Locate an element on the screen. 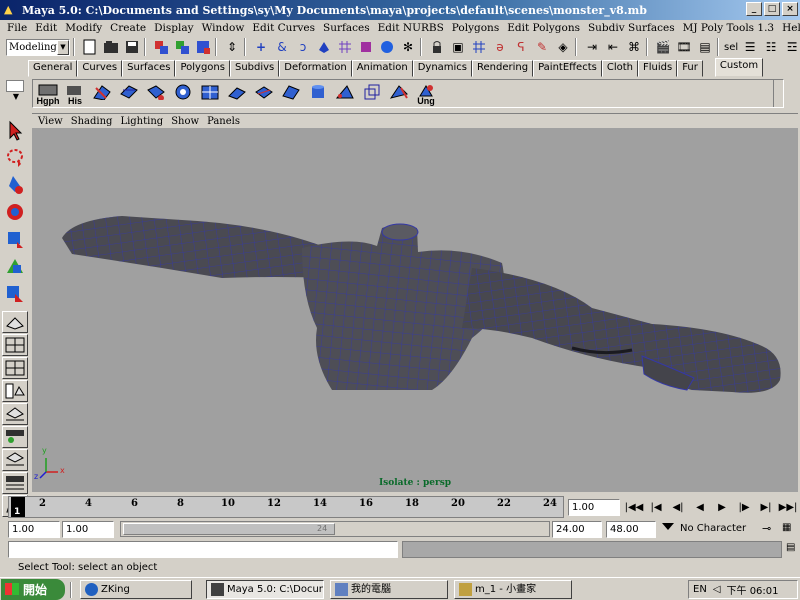 The height and width of the screenshot is (600, 800). panel-menu-view: View is located at coordinates (50, 121).